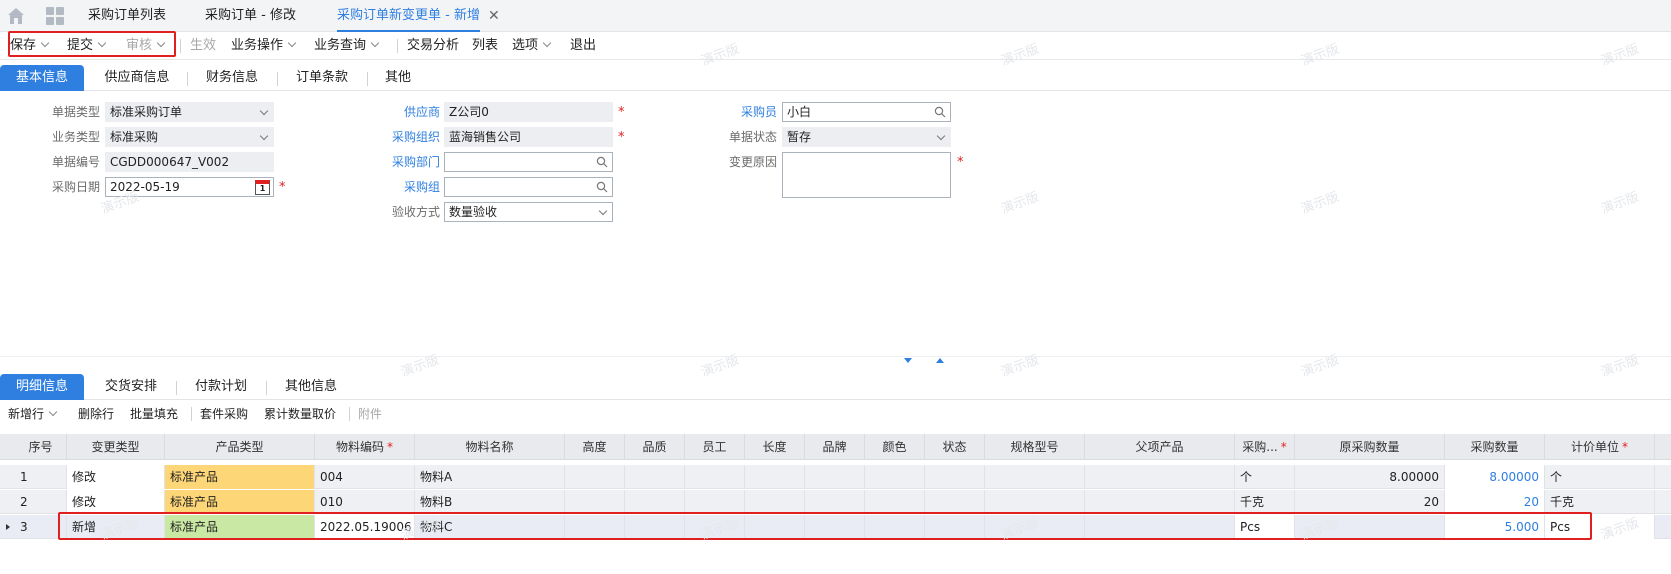 The height and width of the screenshot is (574, 1671). Describe the element at coordinates (408, 16) in the screenshot. I see `tab-change-order-new: 采购订单新变更单 - 新增` at that location.